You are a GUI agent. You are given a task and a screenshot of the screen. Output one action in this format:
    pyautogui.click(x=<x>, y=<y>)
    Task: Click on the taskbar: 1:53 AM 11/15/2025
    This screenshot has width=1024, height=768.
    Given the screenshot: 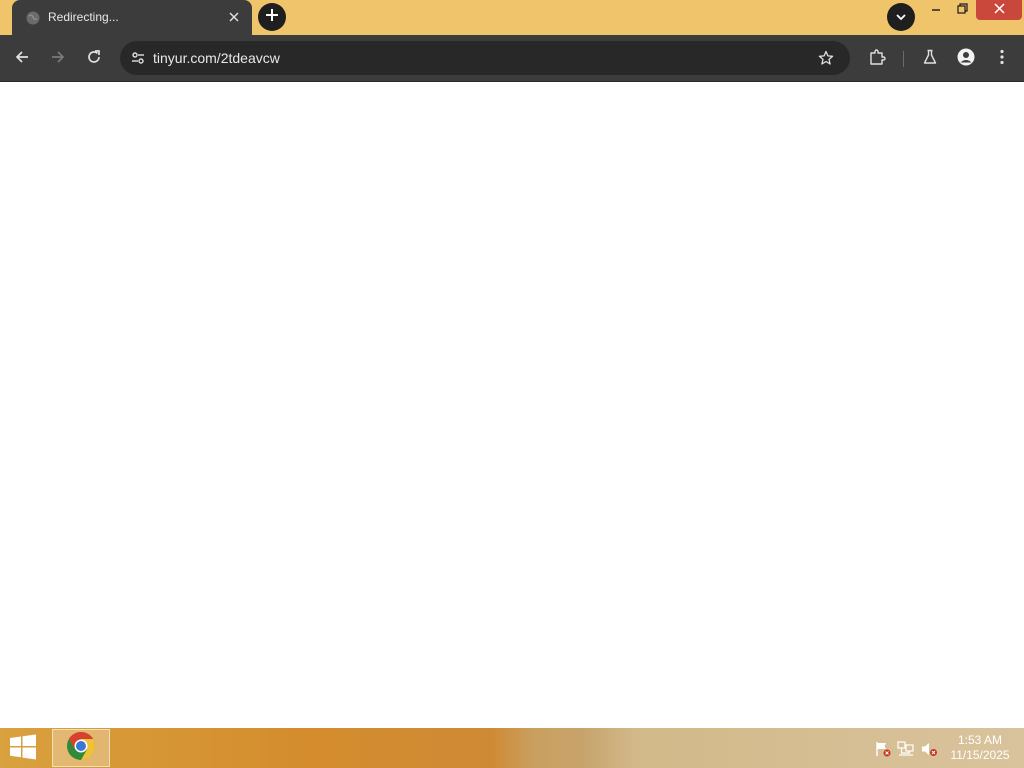 What is the action you would take?
    pyautogui.click(x=512, y=748)
    